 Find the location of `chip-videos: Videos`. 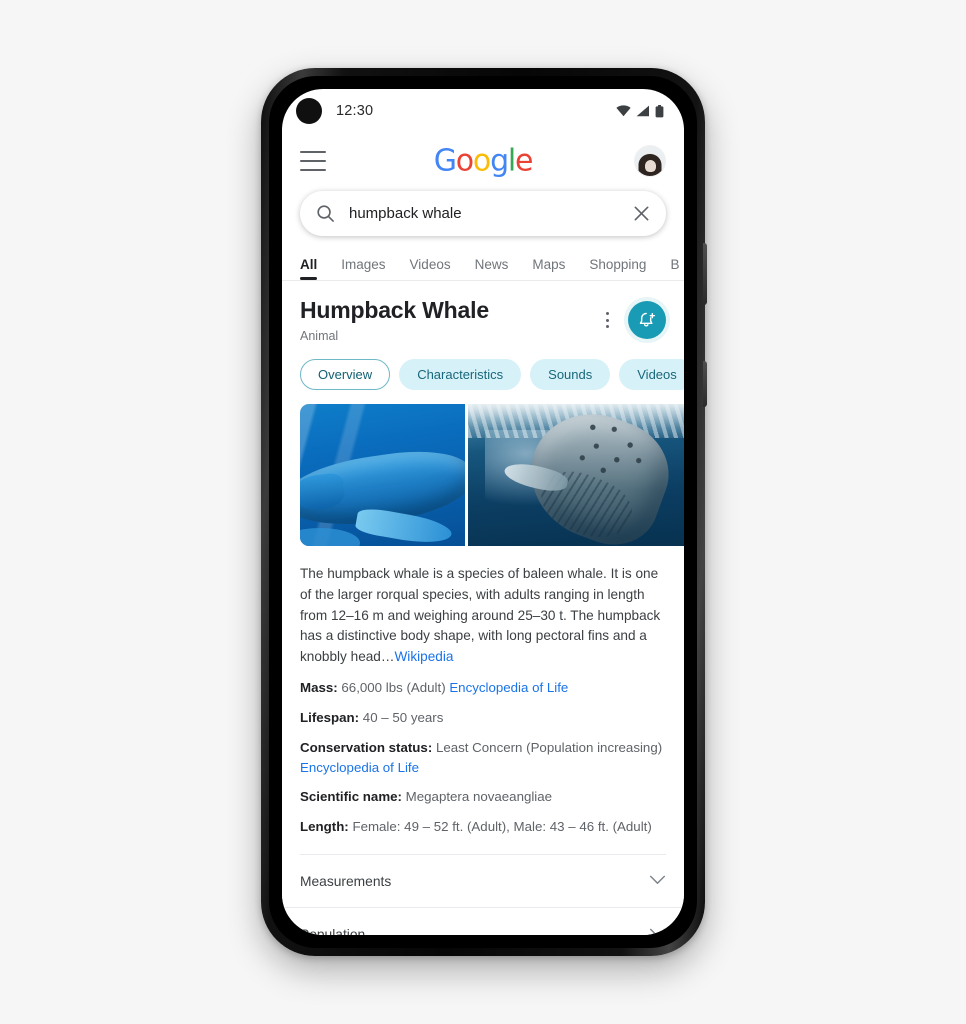

chip-videos: Videos is located at coordinates (651, 375).